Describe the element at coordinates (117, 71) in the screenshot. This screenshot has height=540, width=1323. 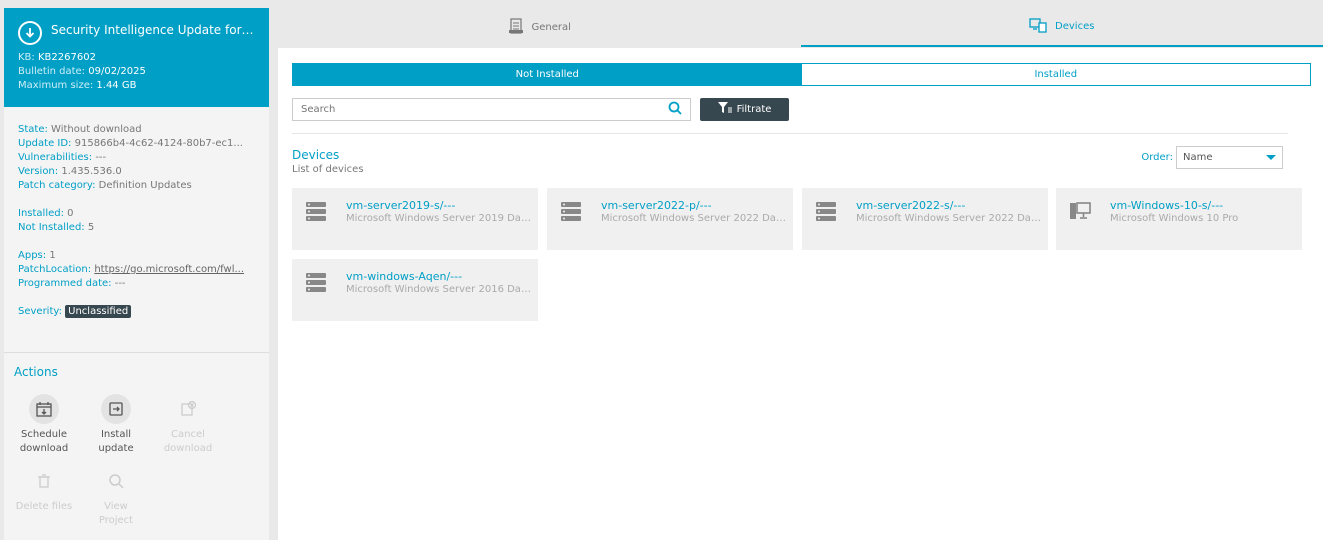
I see `bulletin-value: 09/02/2025` at that location.